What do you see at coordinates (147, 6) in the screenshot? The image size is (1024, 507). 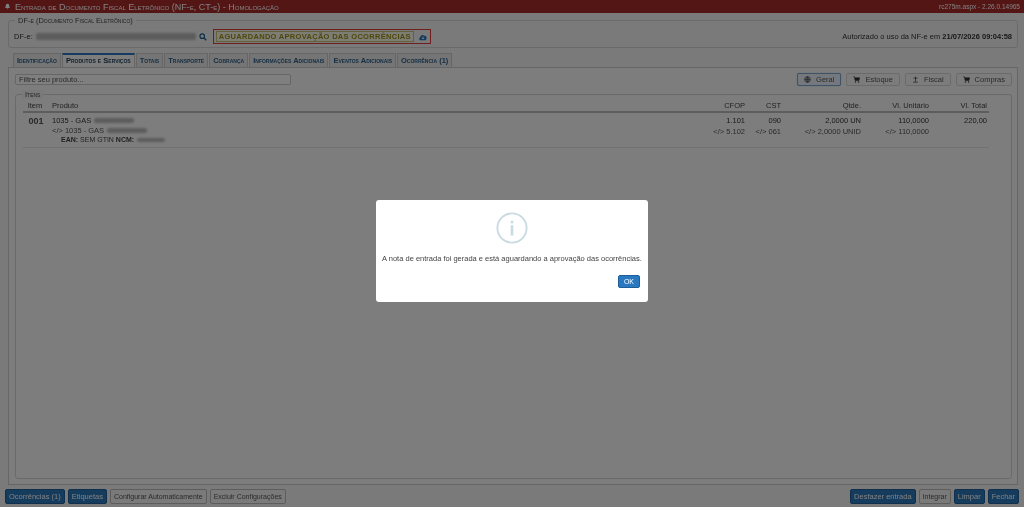 I see `window-title: Entrada de Documento Fiscal Eletrônico (NF-e, CT-e) - Homologação` at bounding box center [147, 6].